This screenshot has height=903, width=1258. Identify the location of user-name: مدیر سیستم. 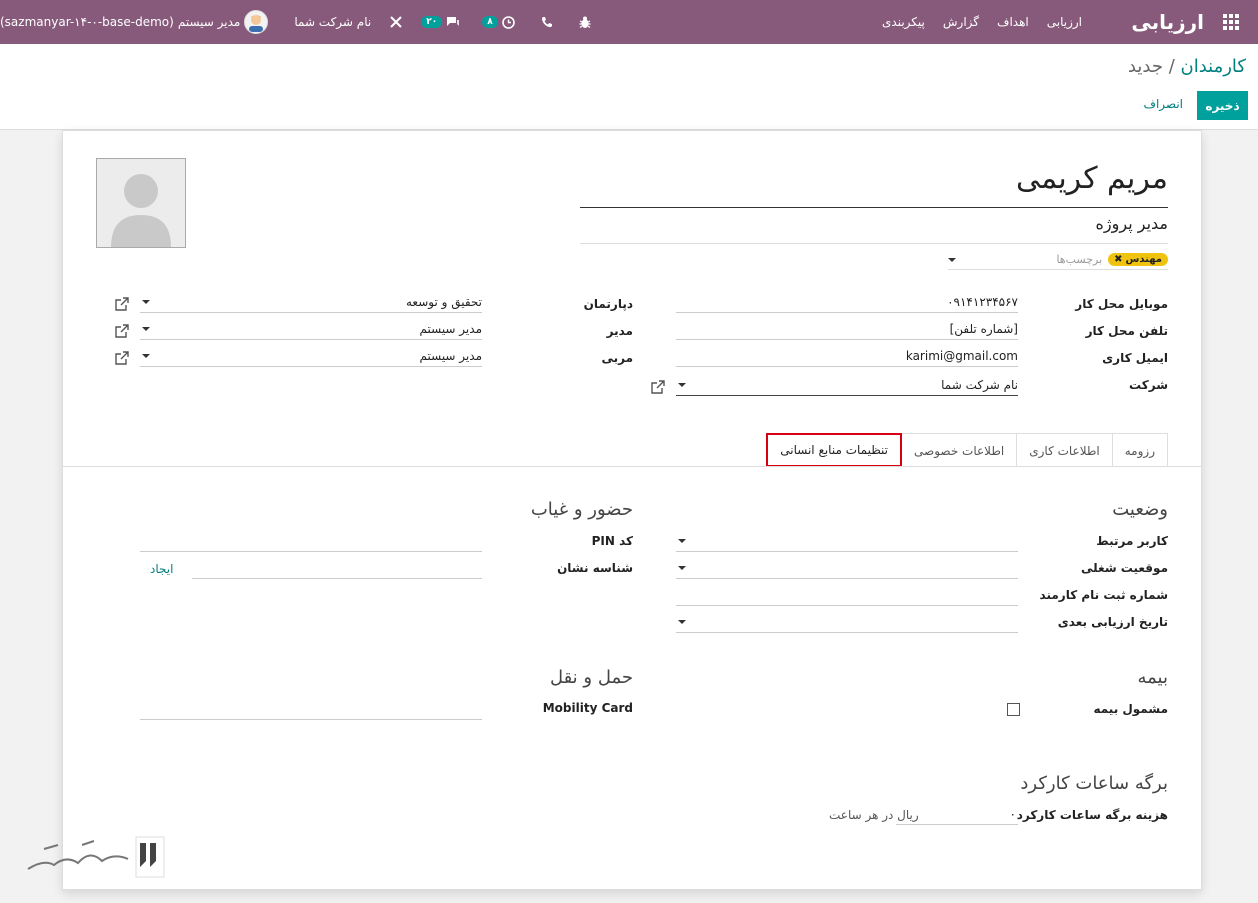
(209, 22).